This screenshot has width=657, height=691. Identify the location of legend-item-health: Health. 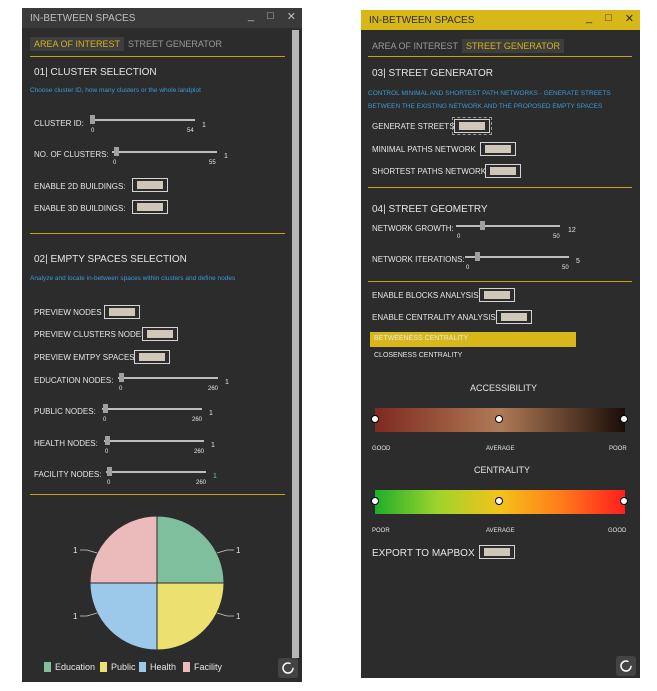
(157, 667).